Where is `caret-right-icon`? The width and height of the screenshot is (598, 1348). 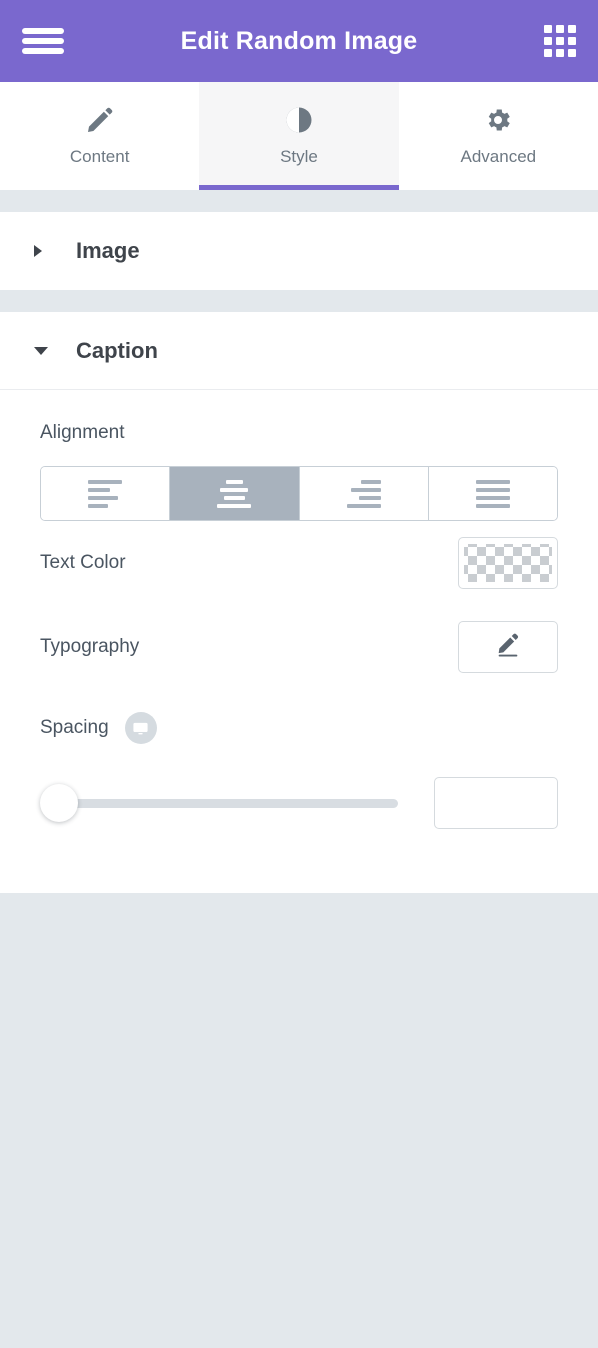
caret-right-icon is located at coordinates (42, 251).